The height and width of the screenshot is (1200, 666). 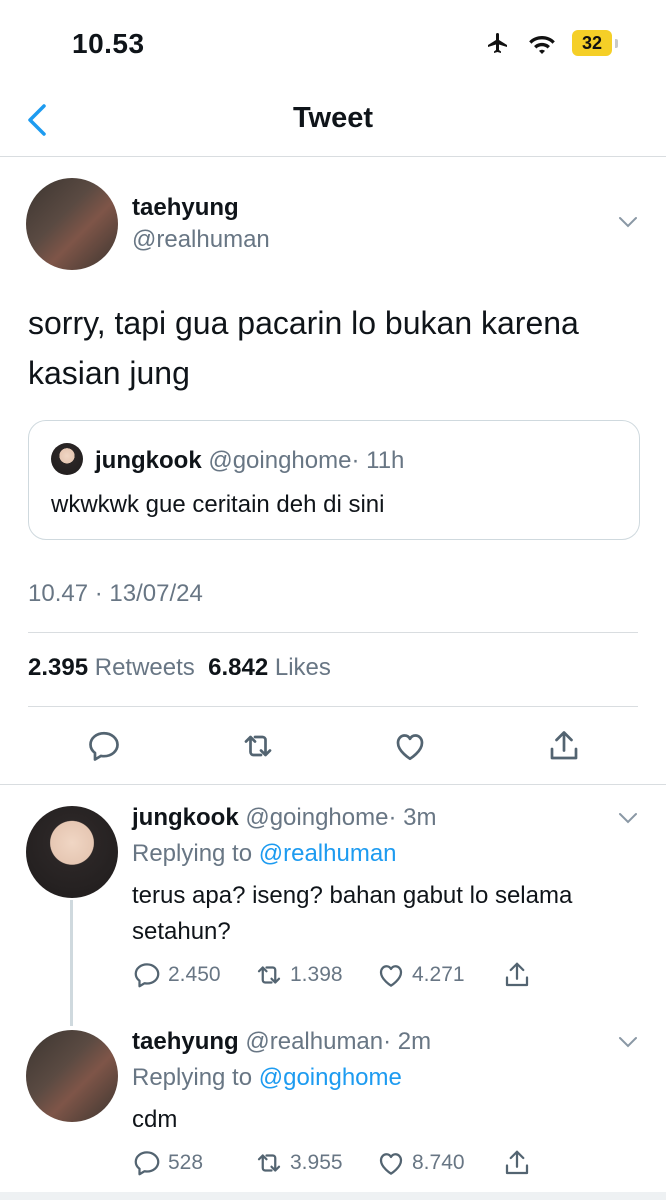 What do you see at coordinates (333, 748) in the screenshot?
I see `tweet-action-bar` at bounding box center [333, 748].